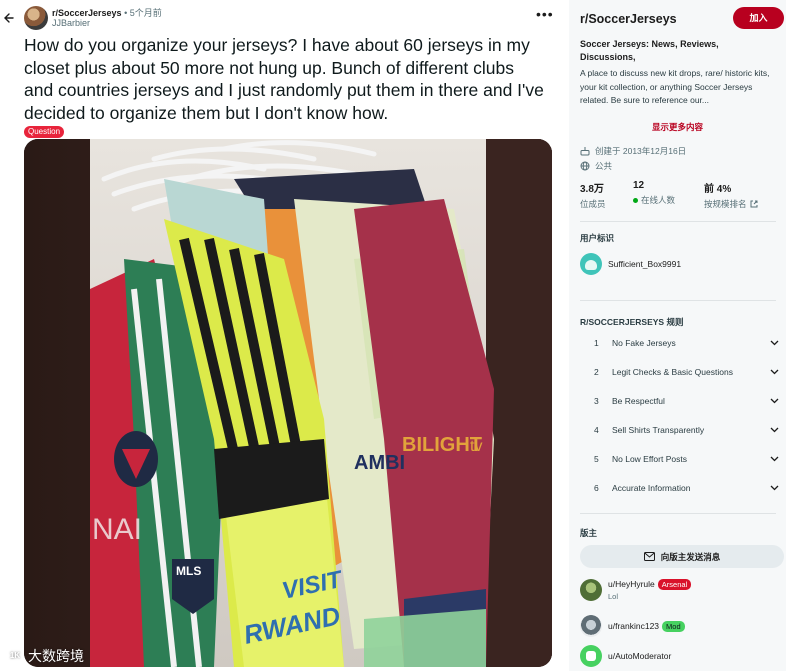 The image size is (786, 671). Describe the element at coordinates (651, 488) in the screenshot. I see `rule-text: Accurate Information` at that location.